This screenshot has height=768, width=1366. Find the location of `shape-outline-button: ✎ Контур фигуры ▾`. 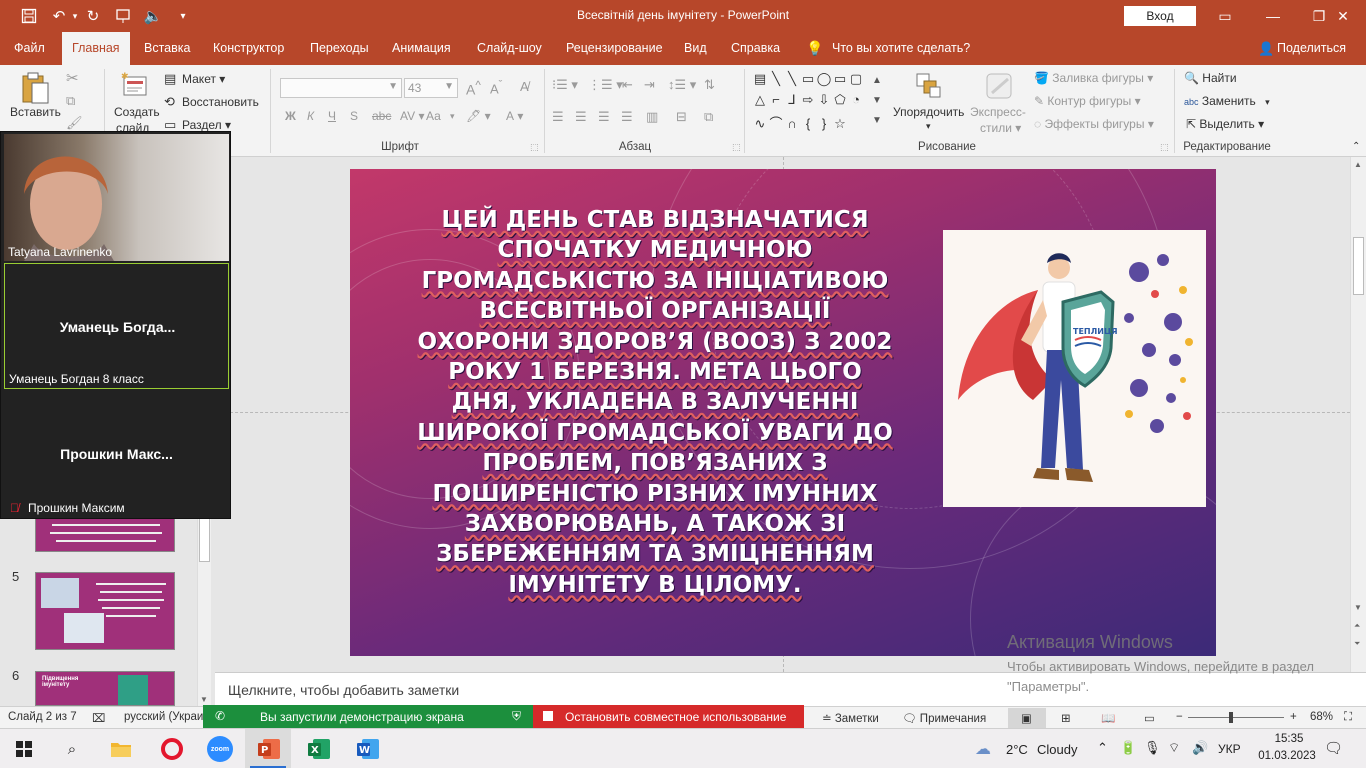

shape-outline-button: ✎ Контур фигуры ▾ is located at coordinates (1087, 101).